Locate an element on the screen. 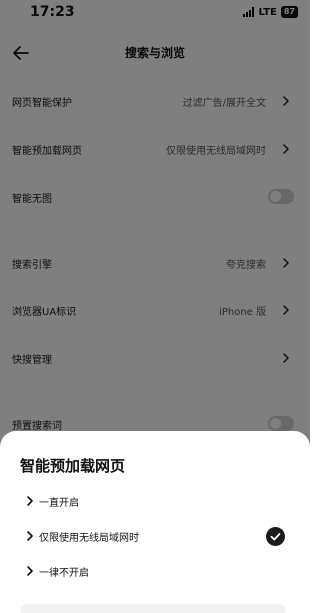 The image size is (320, 613). option-wifi-only: 仅限使用无线局域网时 is located at coordinates (155, 536).